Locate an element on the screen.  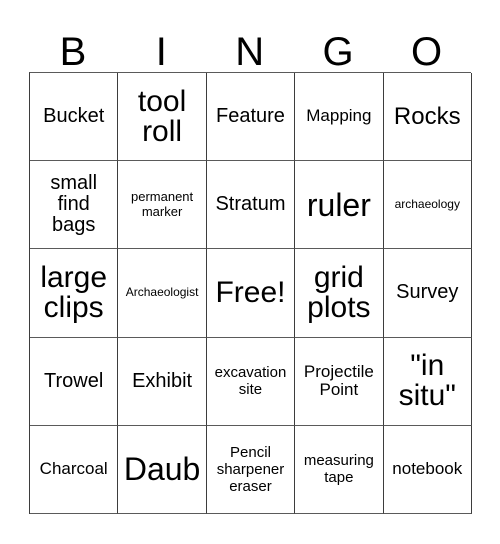
bingo-cell-label: Mapping is located at coordinates (339, 116).